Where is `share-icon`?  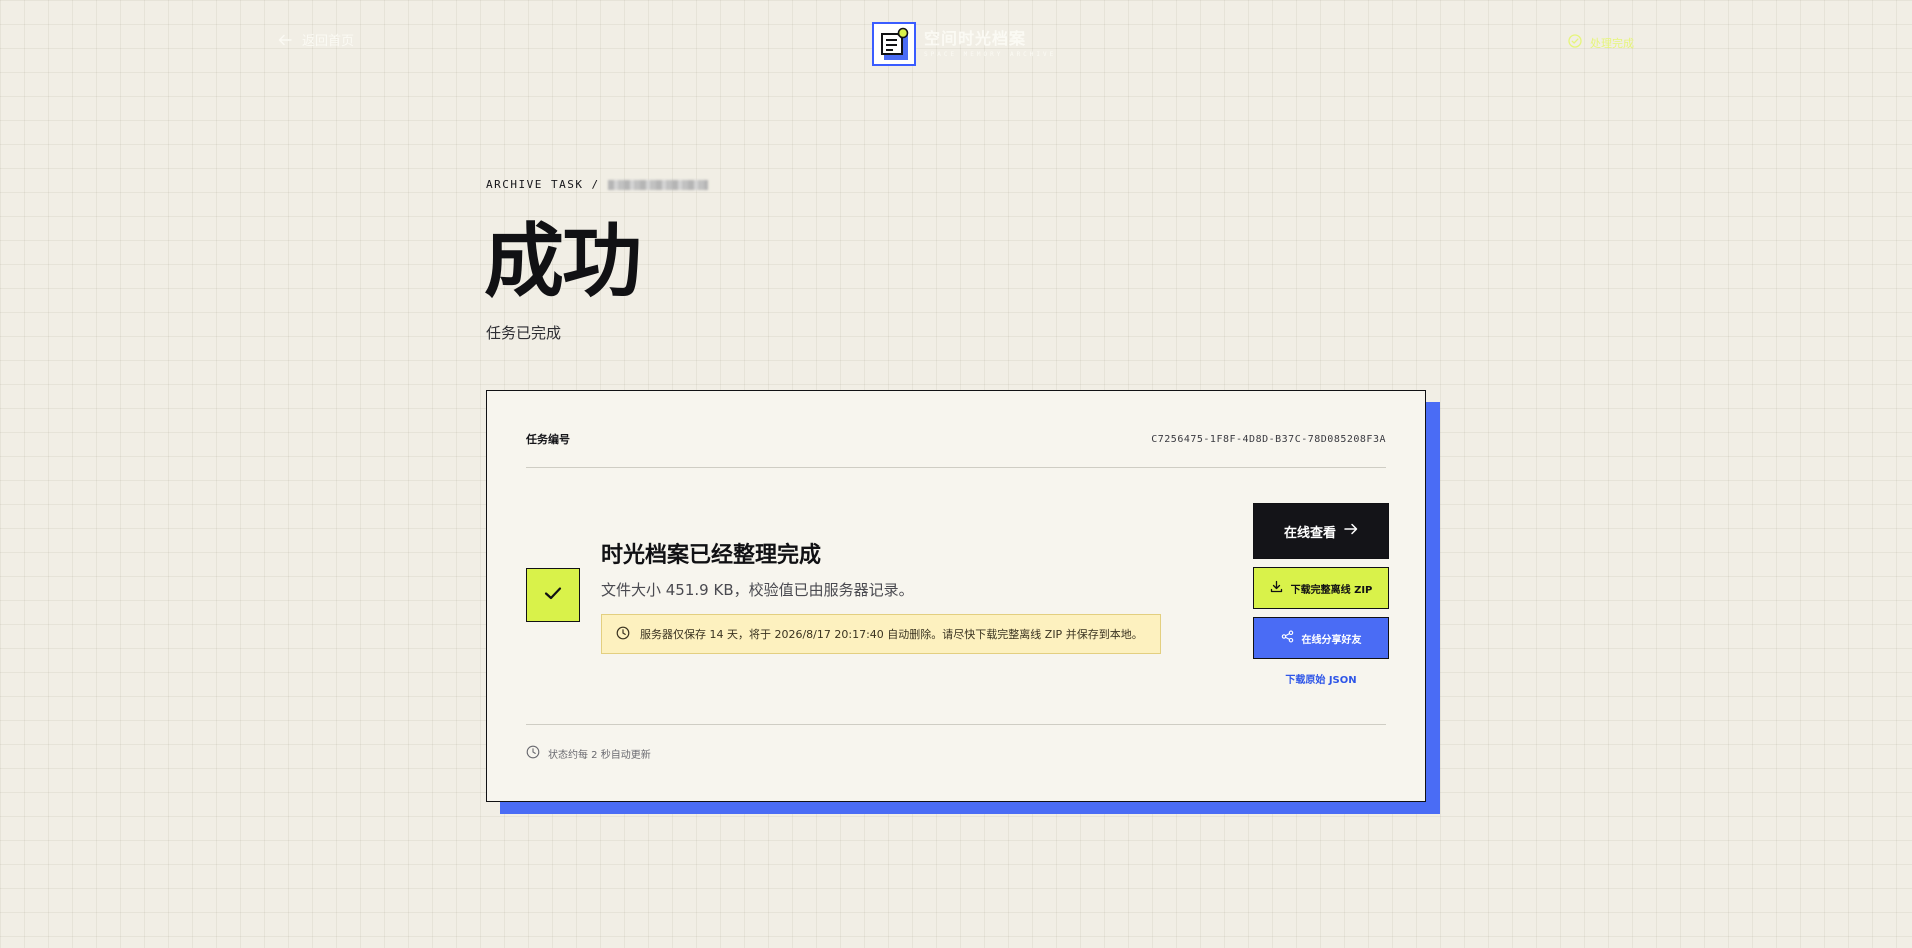
share-icon is located at coordinates (1287, 638).